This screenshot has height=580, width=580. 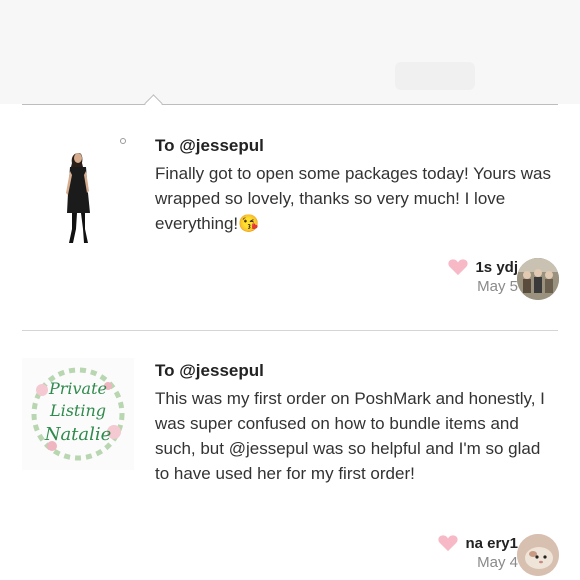 I want to click on listing-thumbnail-private-listing: Private Listing Natalie, so click(x=78, y=414).